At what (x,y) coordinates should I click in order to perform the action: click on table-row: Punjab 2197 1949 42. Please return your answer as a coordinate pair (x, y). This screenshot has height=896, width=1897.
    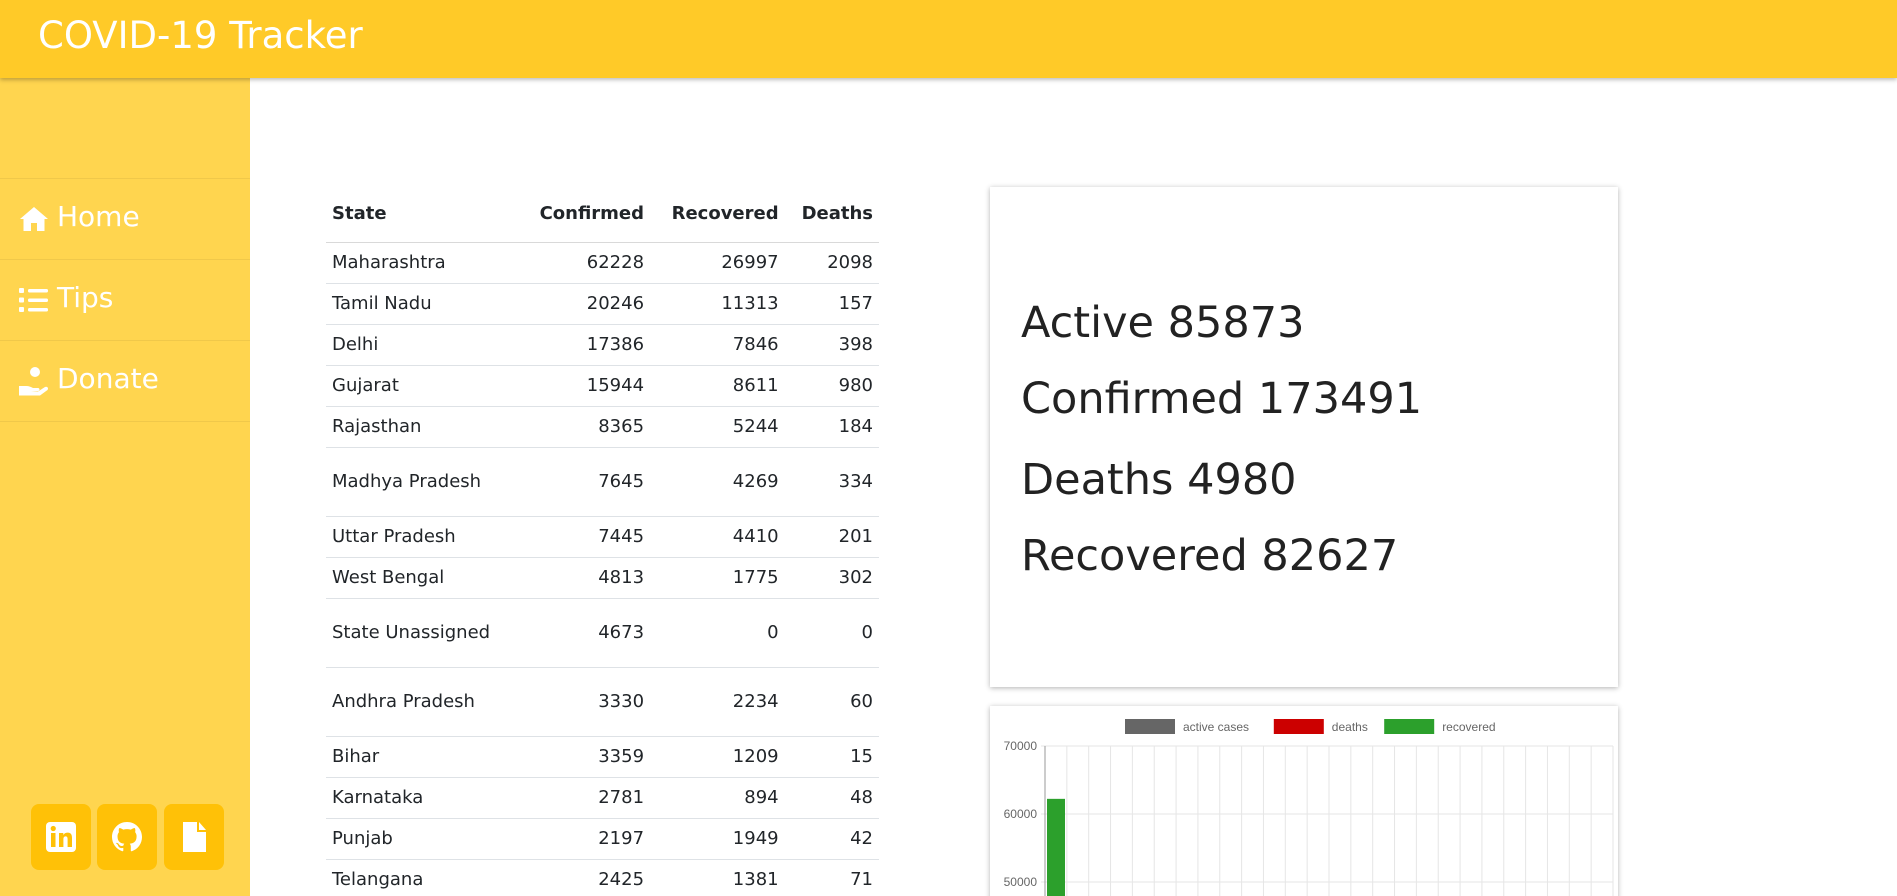
    Looking at the image, I should click on (602, 838).